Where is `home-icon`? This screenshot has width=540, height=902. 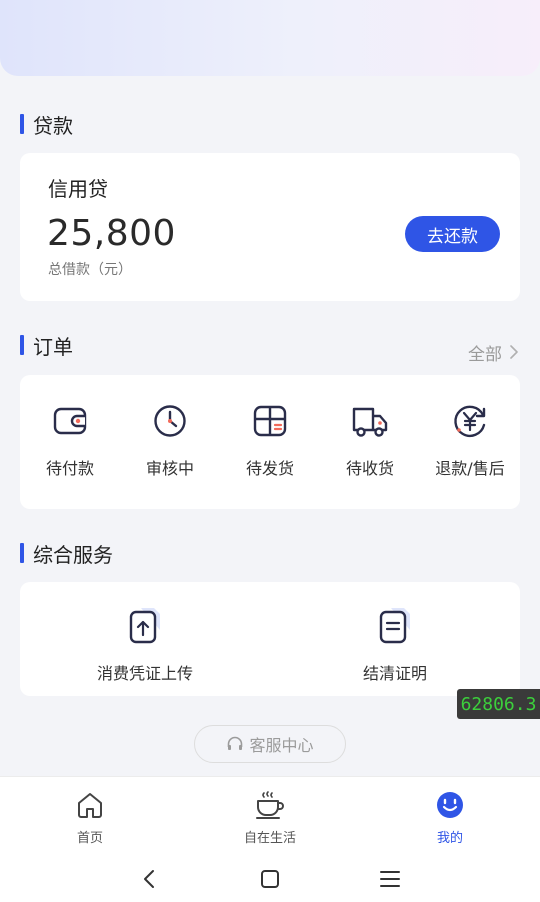
home-icon is located at coordinates (90, 805).